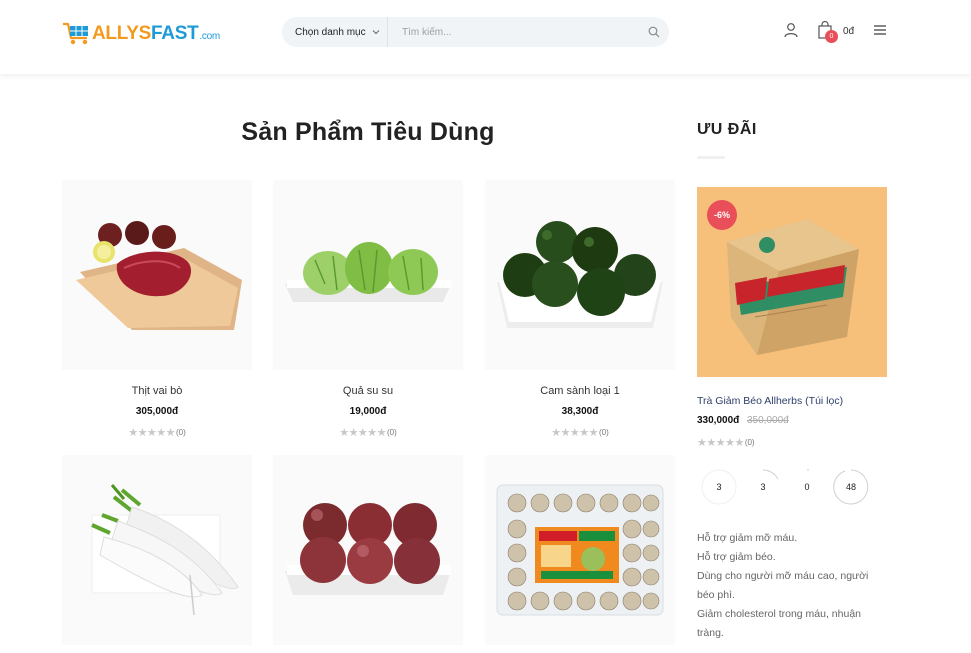 The height and width of the screenshot is (653, 971). Describe the element at coordinates (175, 33) in the screenshot. I see `logo-text-fast: FAST` at that location.